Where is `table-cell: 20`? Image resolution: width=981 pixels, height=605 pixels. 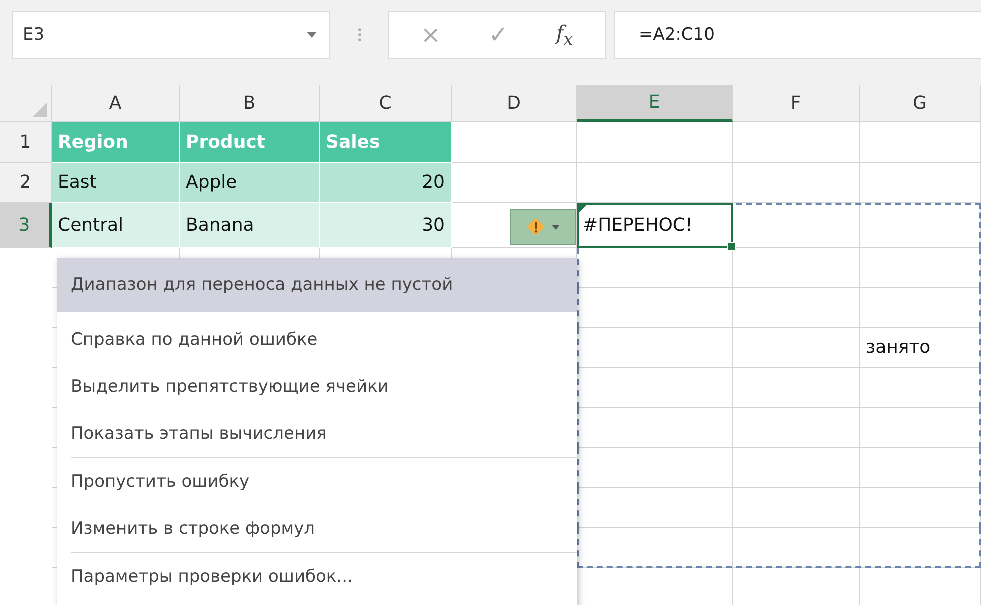
table-cell: 20 is located at coordinates (386, 183).